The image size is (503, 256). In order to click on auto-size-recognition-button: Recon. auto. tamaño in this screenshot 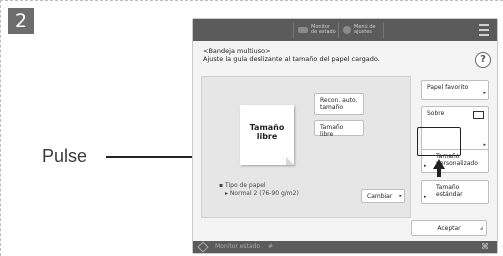, I will do `click(339, 104)`.